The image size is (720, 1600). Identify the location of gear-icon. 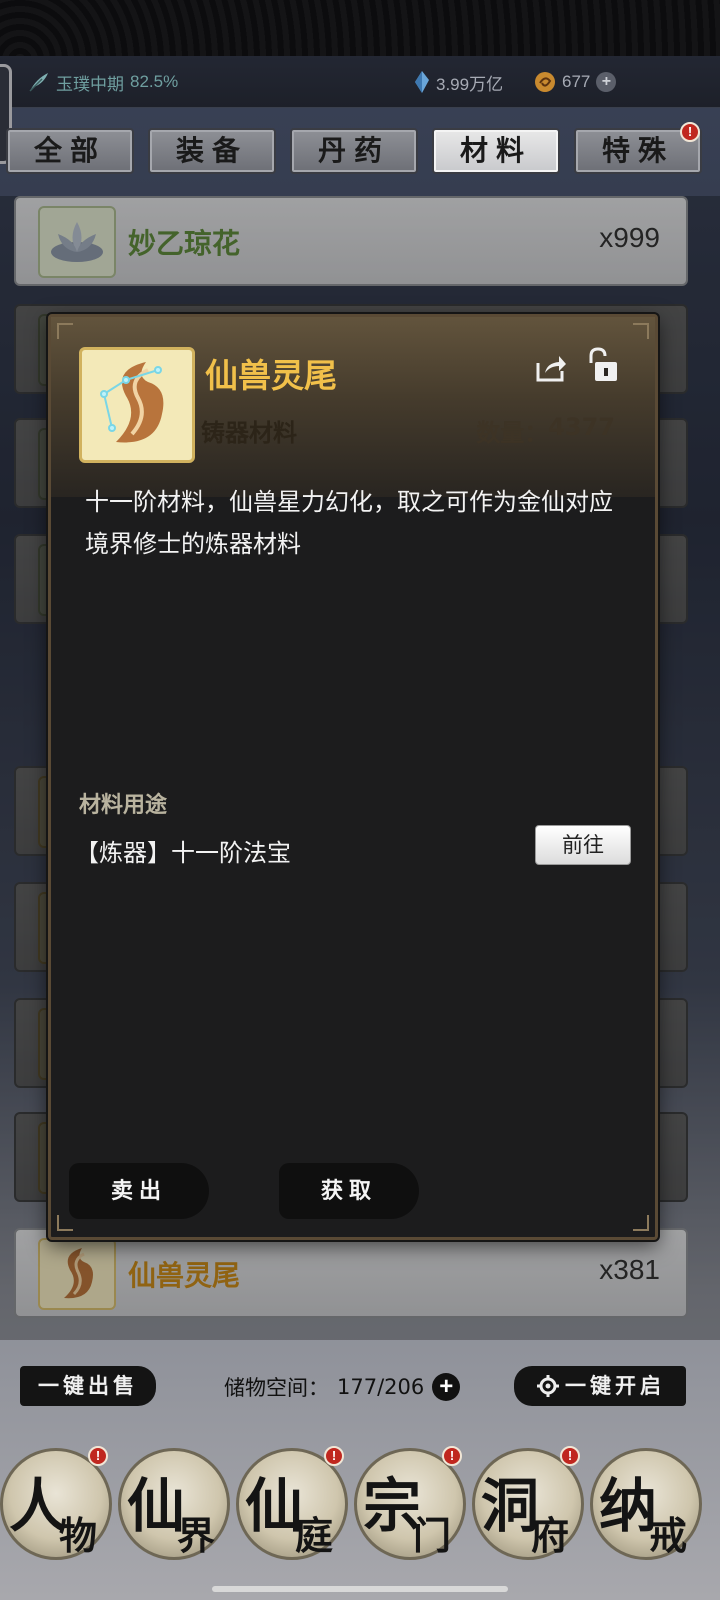
(548, 1386).